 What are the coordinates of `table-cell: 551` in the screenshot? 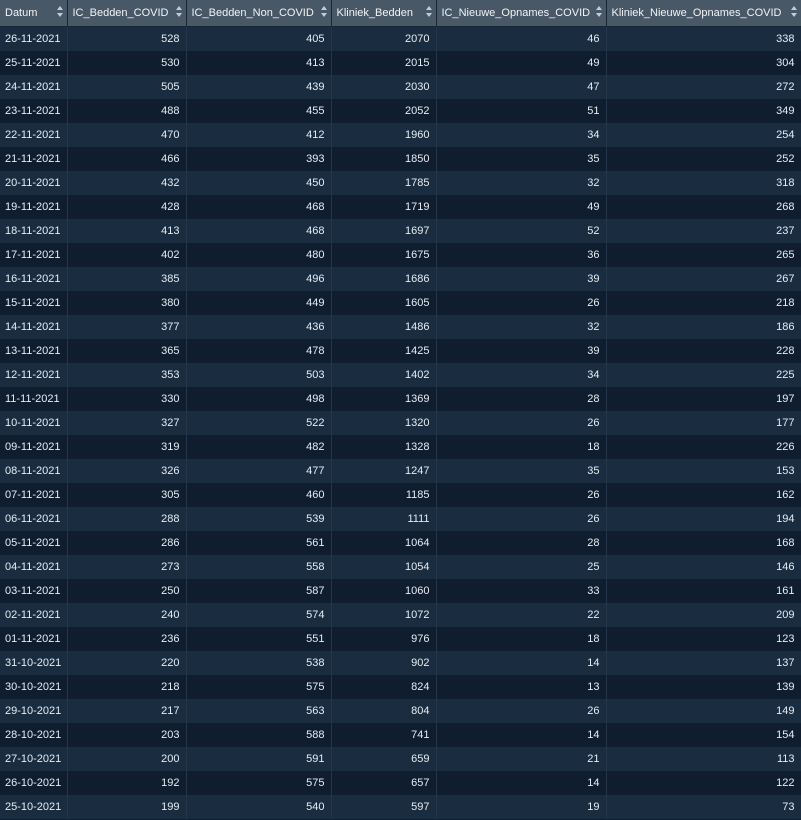 It's located at (259, 639).